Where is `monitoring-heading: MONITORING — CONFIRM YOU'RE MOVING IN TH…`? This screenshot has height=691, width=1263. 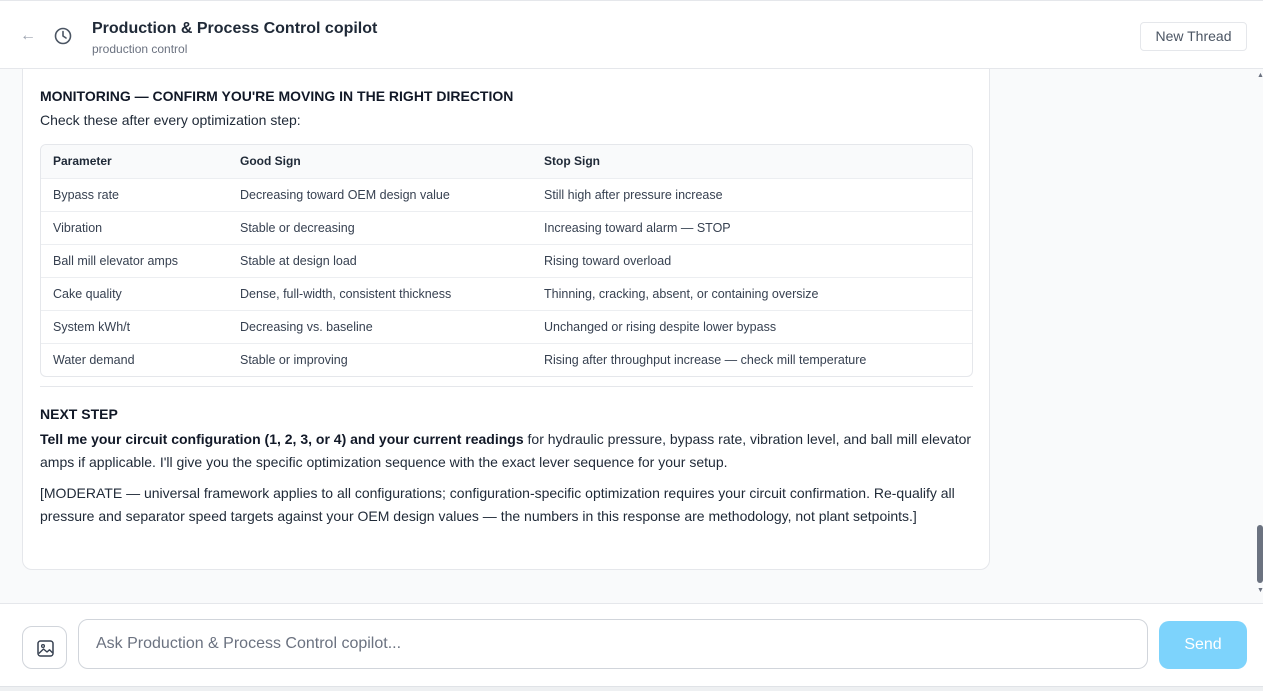 monitoring-heading: MONITORING — CONFIRM YOU'RE MOVING IN TH… is located at coordinates (277, 96).